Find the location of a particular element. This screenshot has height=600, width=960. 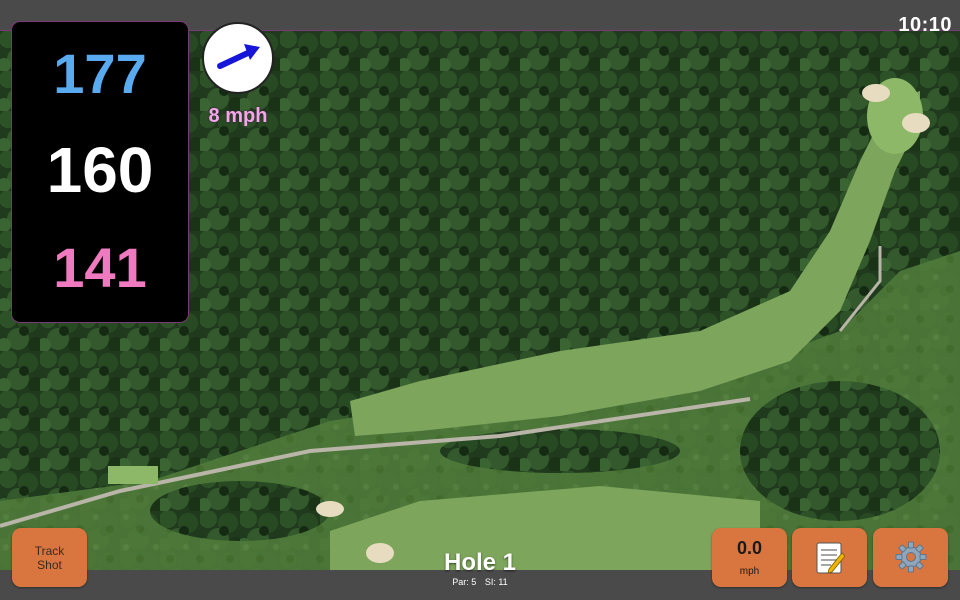

speed-value: 0.0 is located at coordinates (749, 548).